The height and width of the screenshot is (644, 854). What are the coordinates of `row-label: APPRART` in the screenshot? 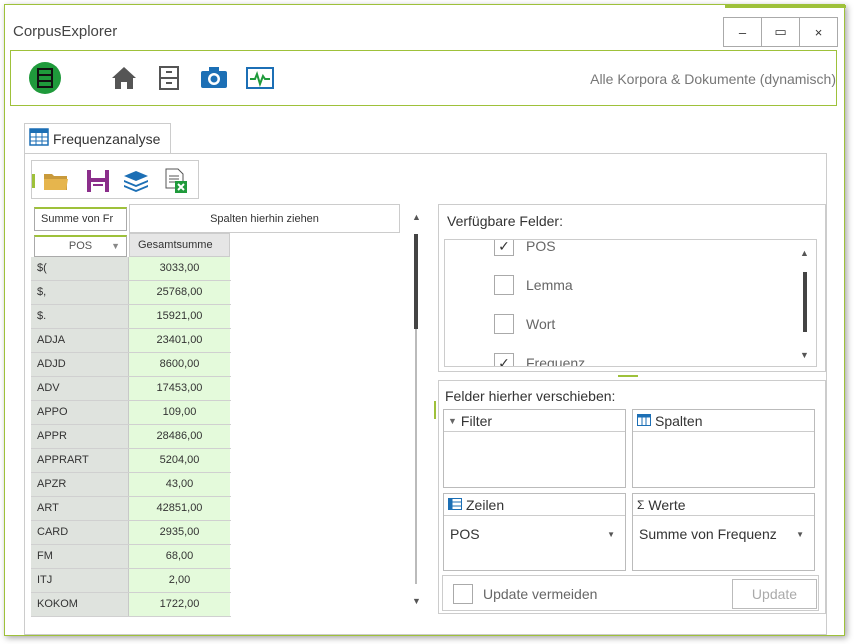 It's located at (80, 460).